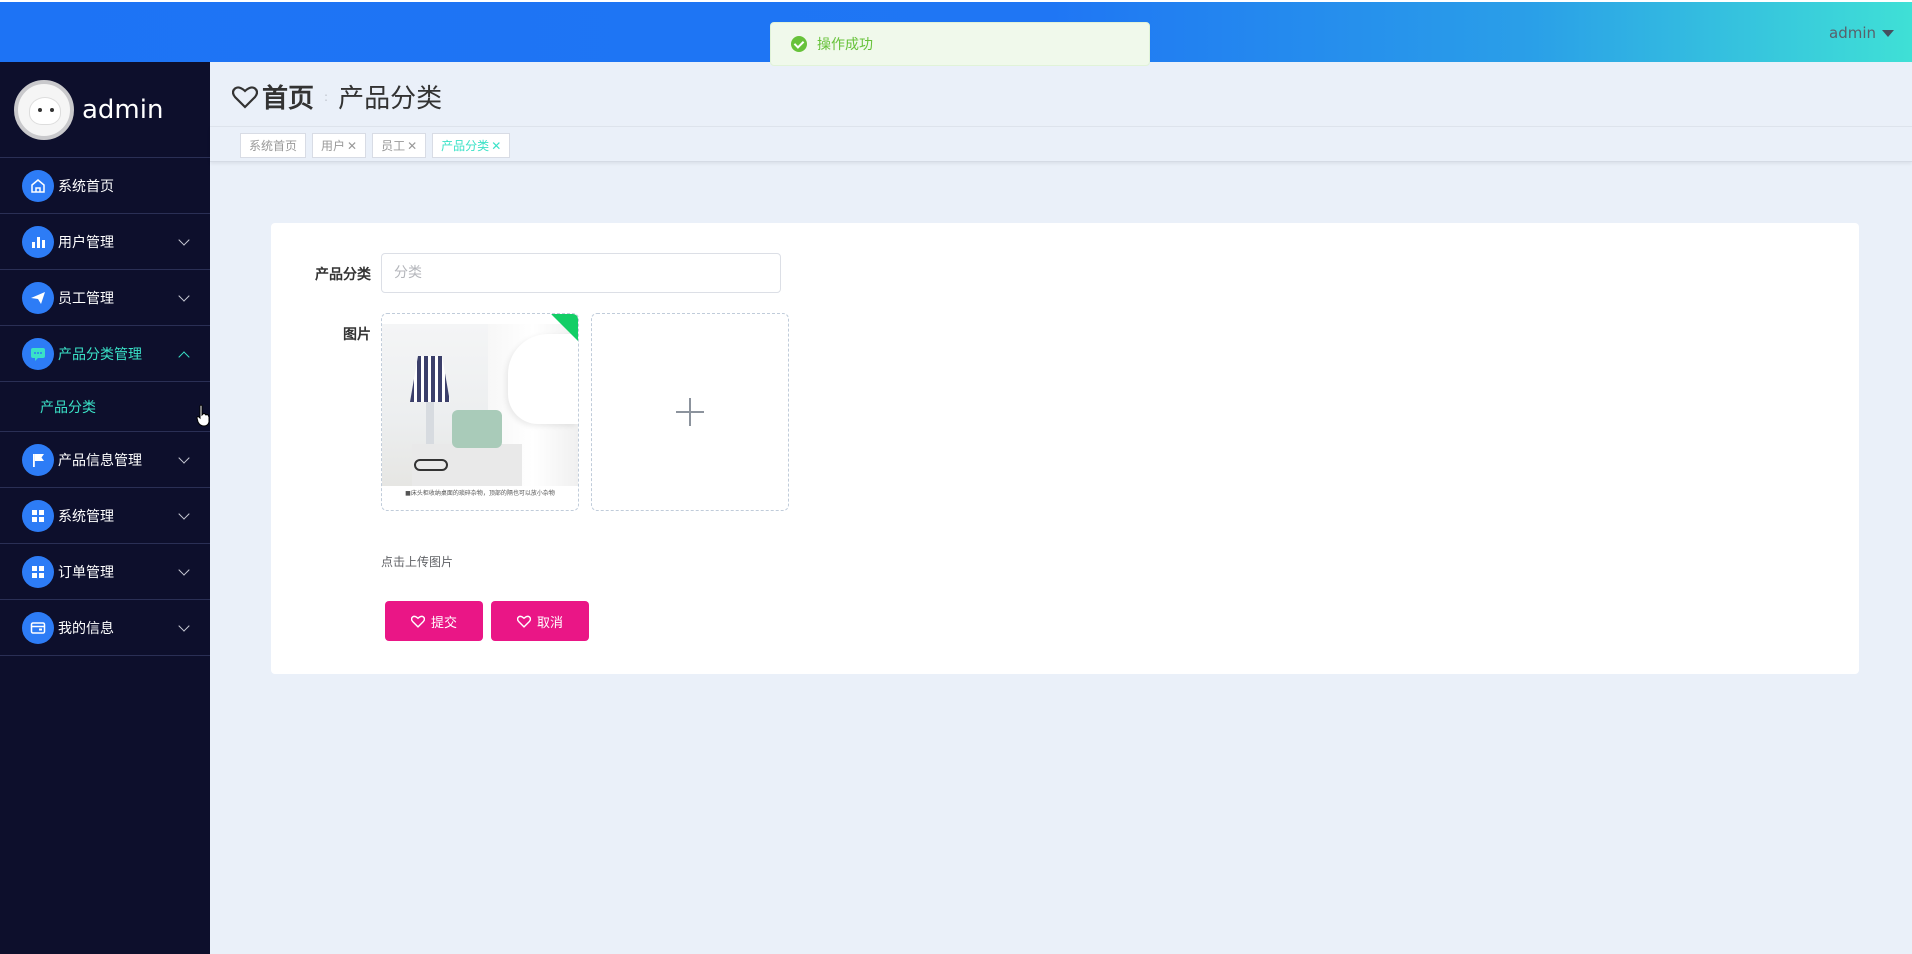 The height and width of the screenshot is (954, 1912). What do you see at coordinates (799, 44) in the screenshot?
I see `check-circle-icon` at bounding box center [799, 44].